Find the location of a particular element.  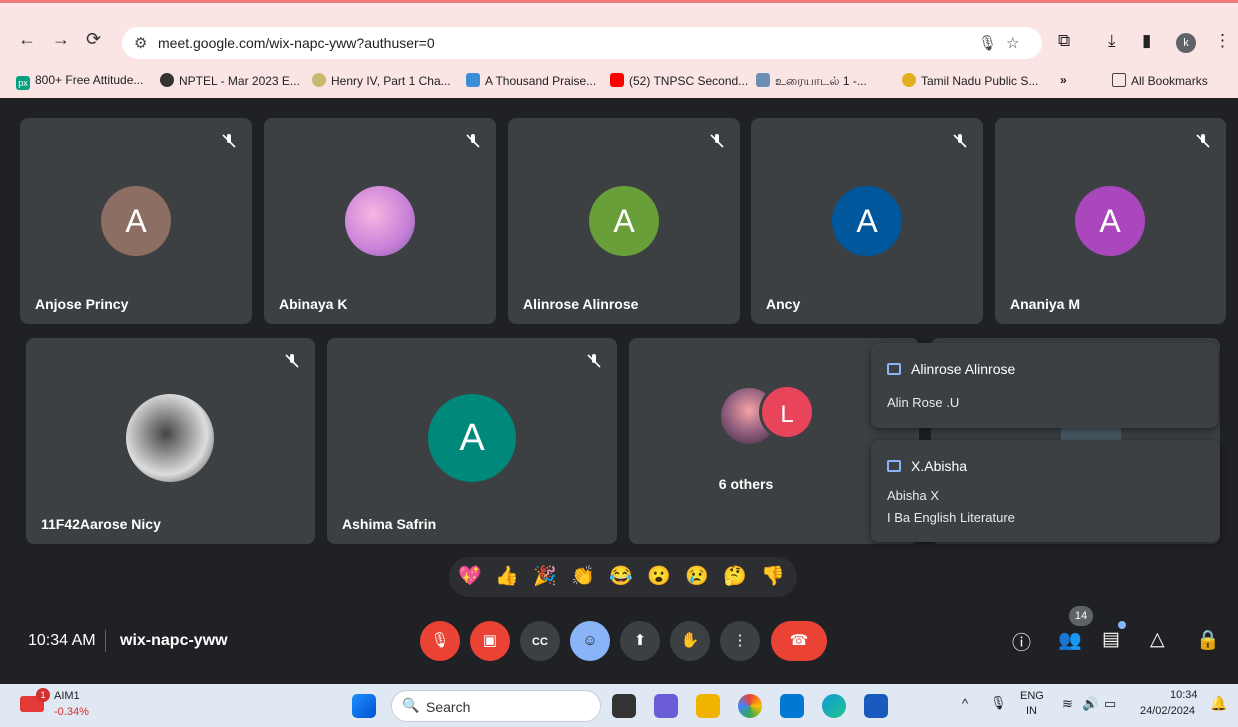

chat-message: I Ba English Literature is located at coordinates (951, 517).